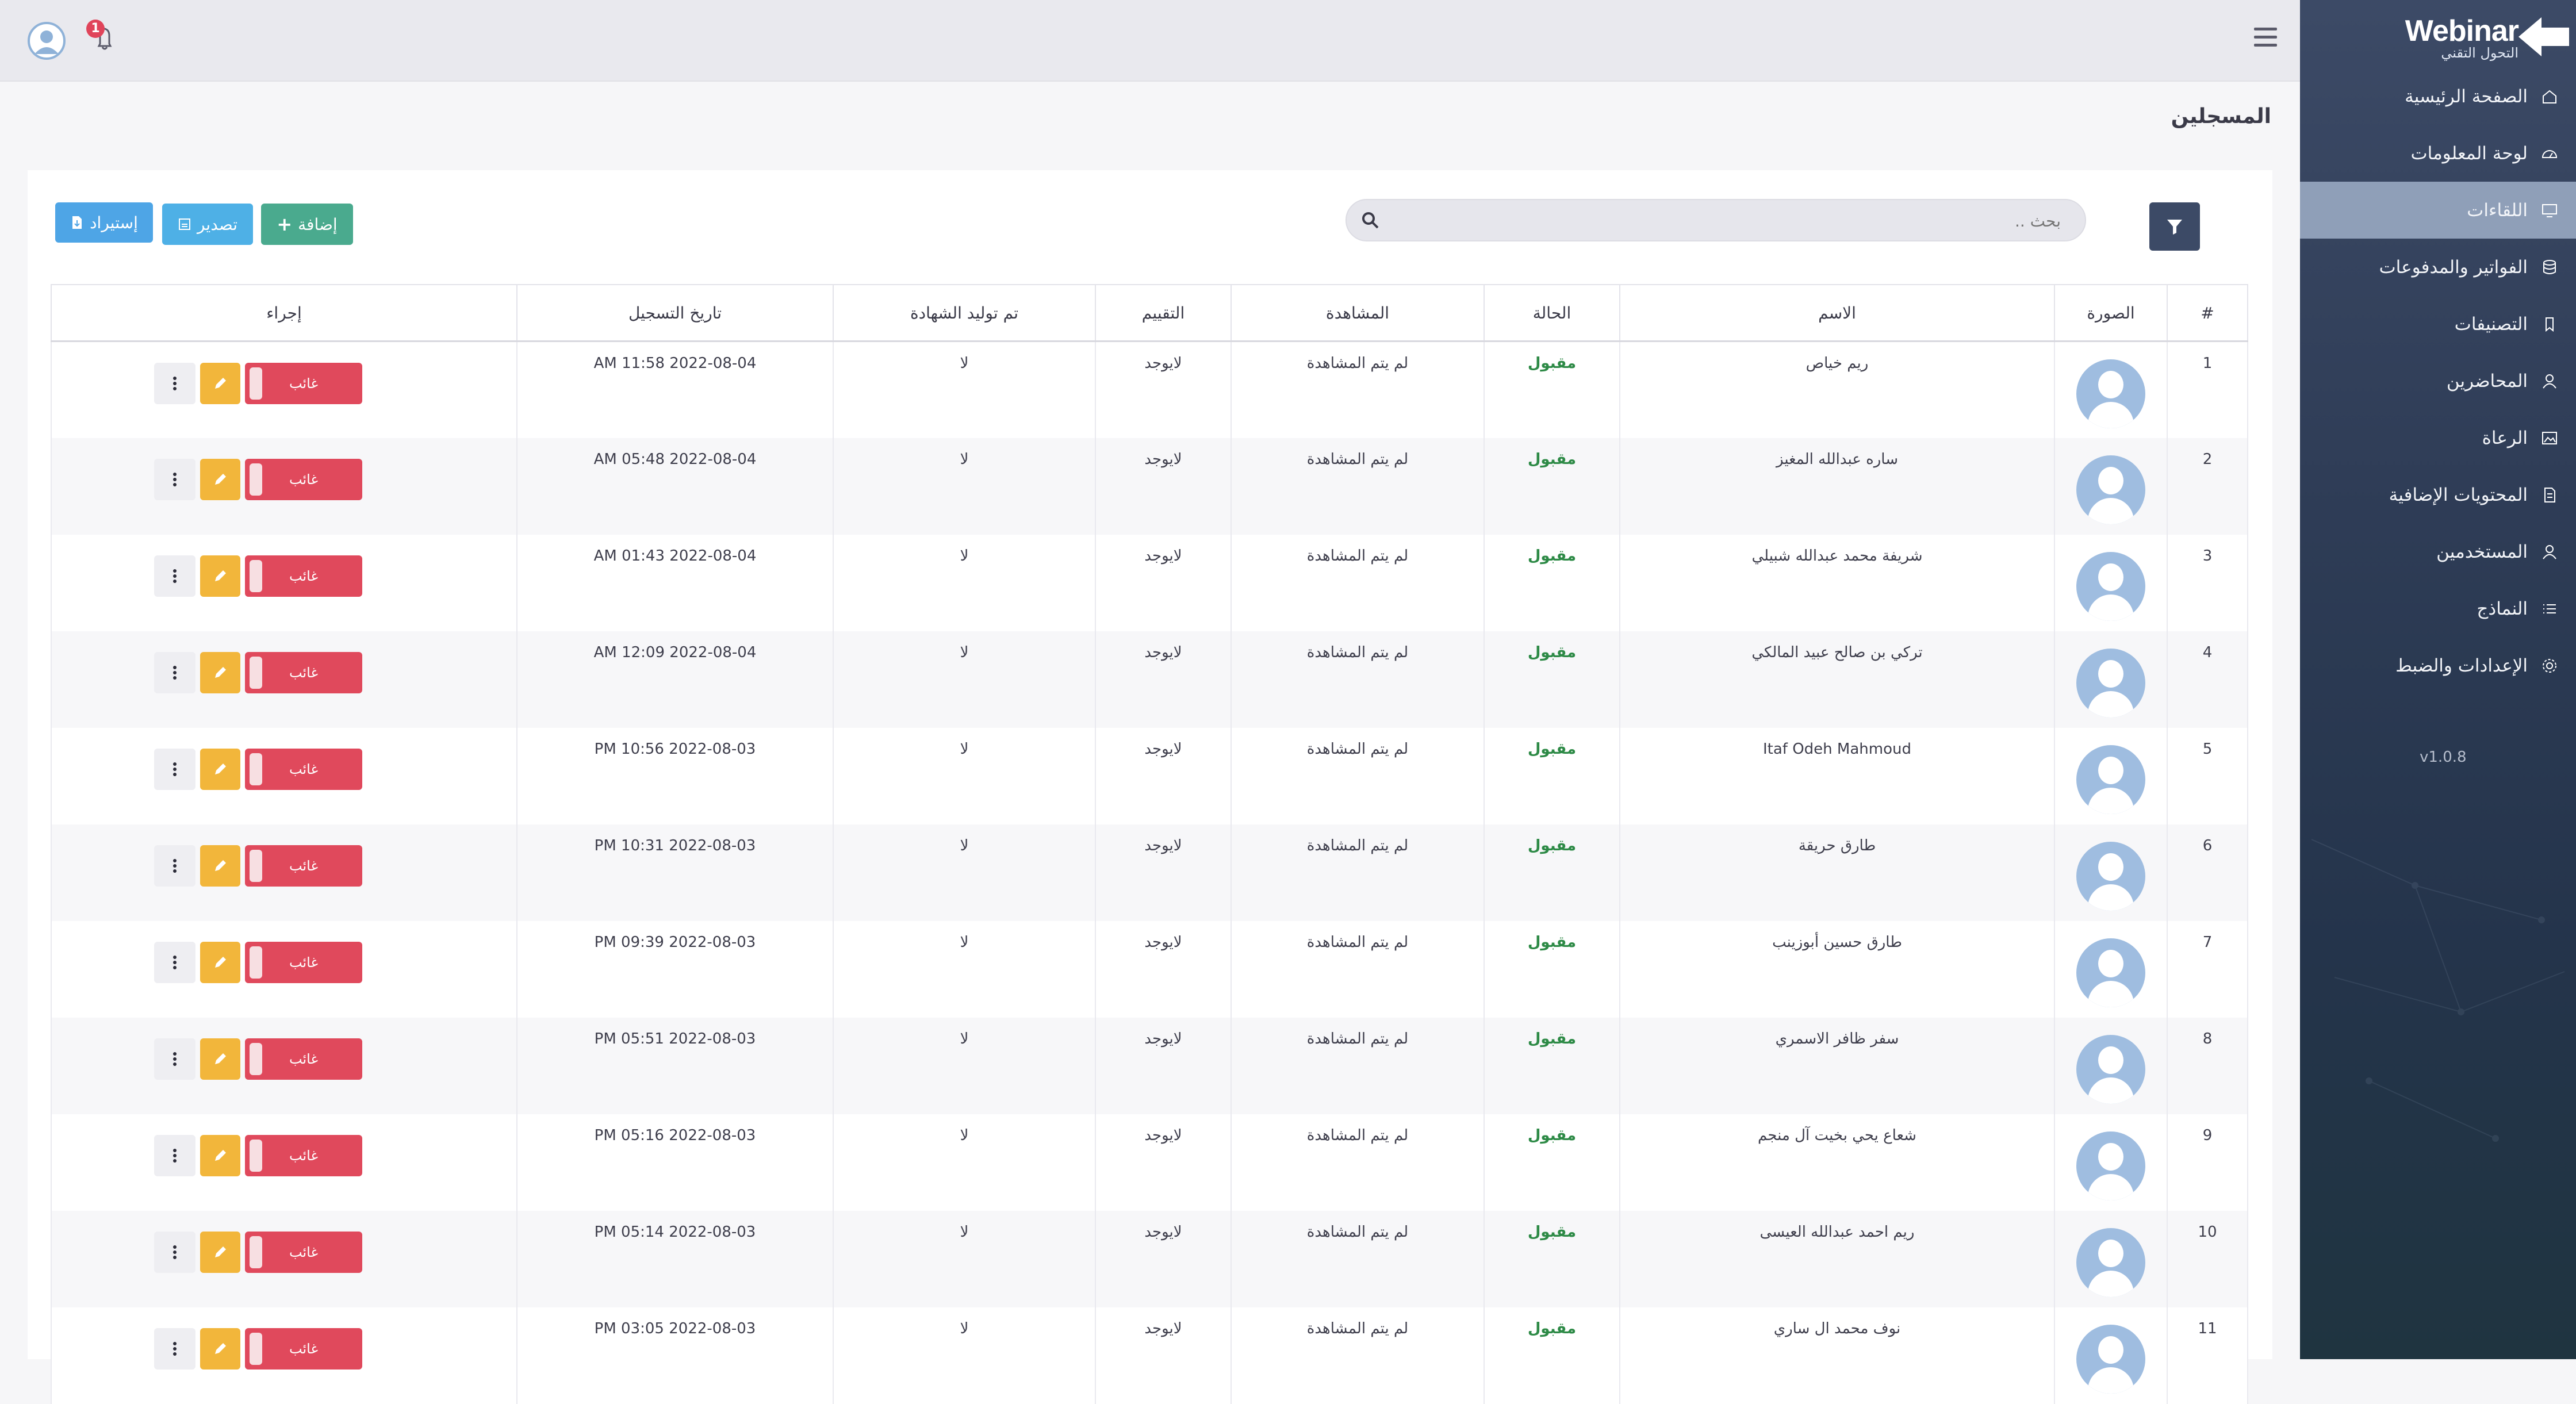 The image size is (2576, 1404). I want to click on column-header-rating: التقييم, so click(1163, 313).